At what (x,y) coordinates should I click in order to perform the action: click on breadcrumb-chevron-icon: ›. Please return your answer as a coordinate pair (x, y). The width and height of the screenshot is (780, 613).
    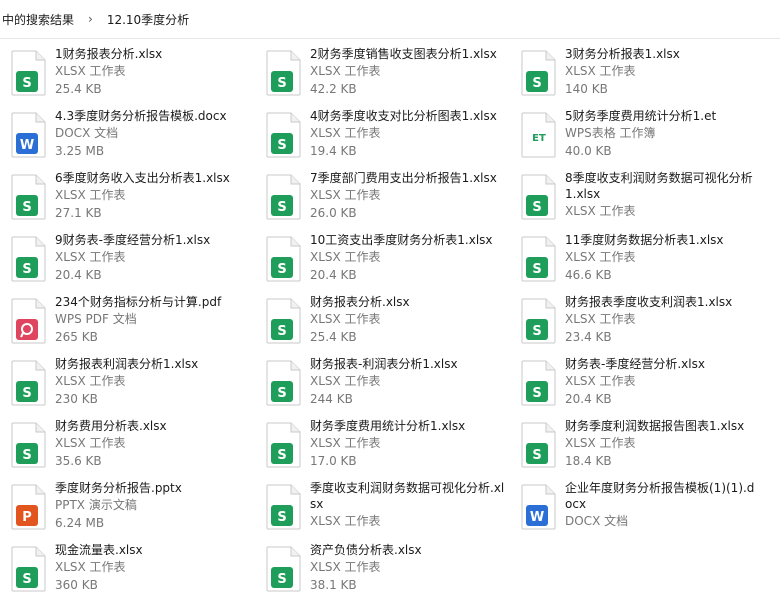
    Looking at the image, I should click on (90, 19).